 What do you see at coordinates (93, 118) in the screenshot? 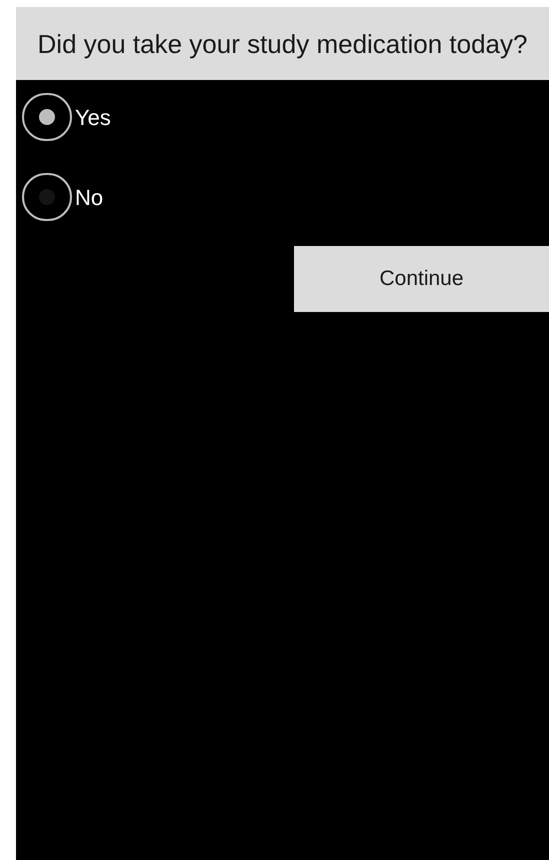
I see `option-label: Yes` at bounding box center [93, 118].